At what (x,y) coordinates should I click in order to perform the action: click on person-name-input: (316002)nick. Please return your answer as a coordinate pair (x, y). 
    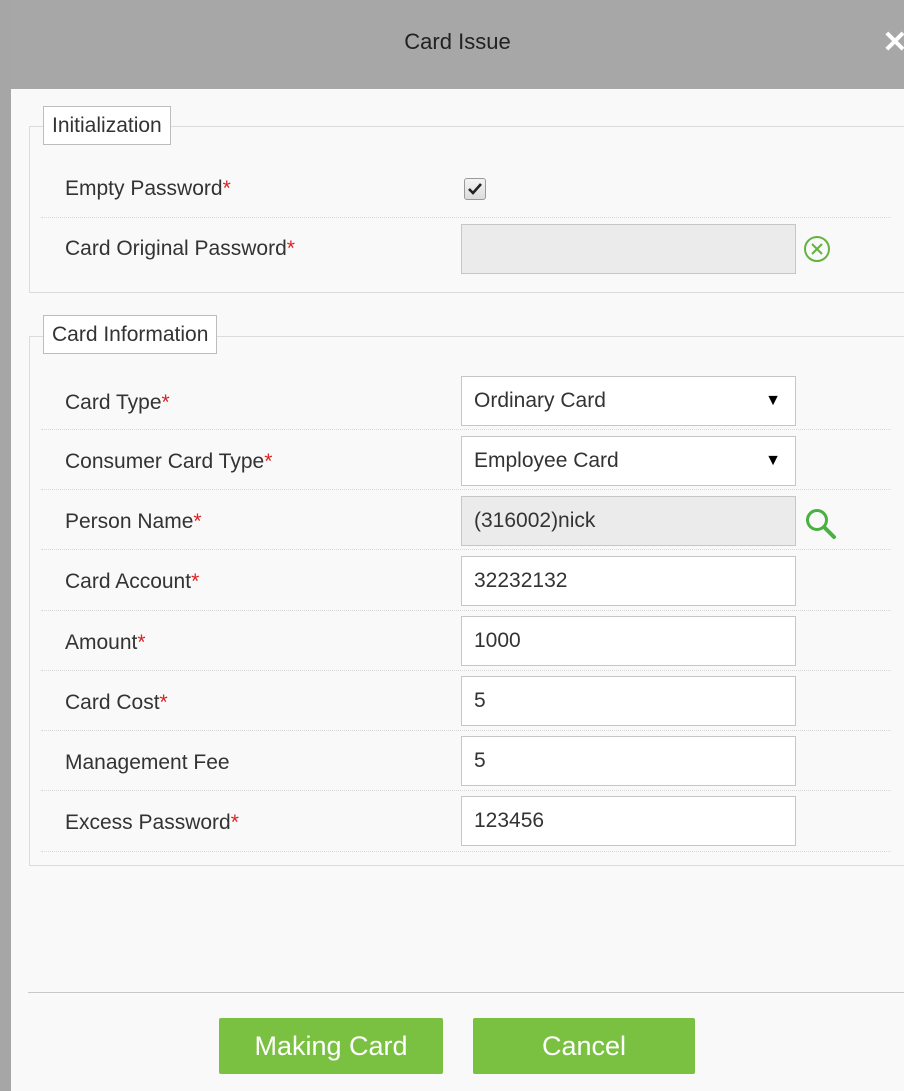
    Looking at the image, I should click on (628, 521).